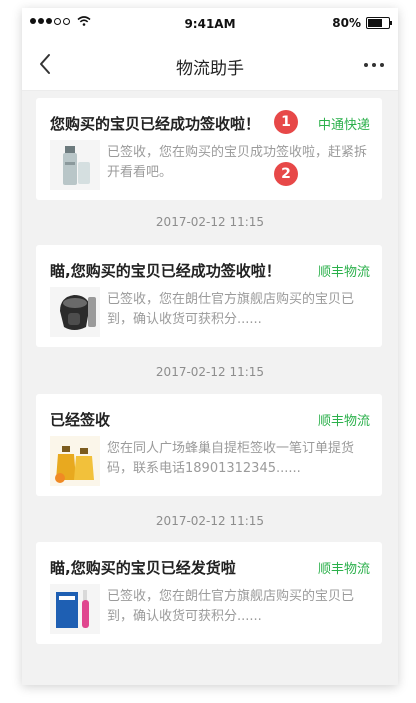 The height and width of the screenshot is (703, 416). Describe the element at coordinates (210, 69) in the screenshot. I see `page-title: 物流助手` at that location.